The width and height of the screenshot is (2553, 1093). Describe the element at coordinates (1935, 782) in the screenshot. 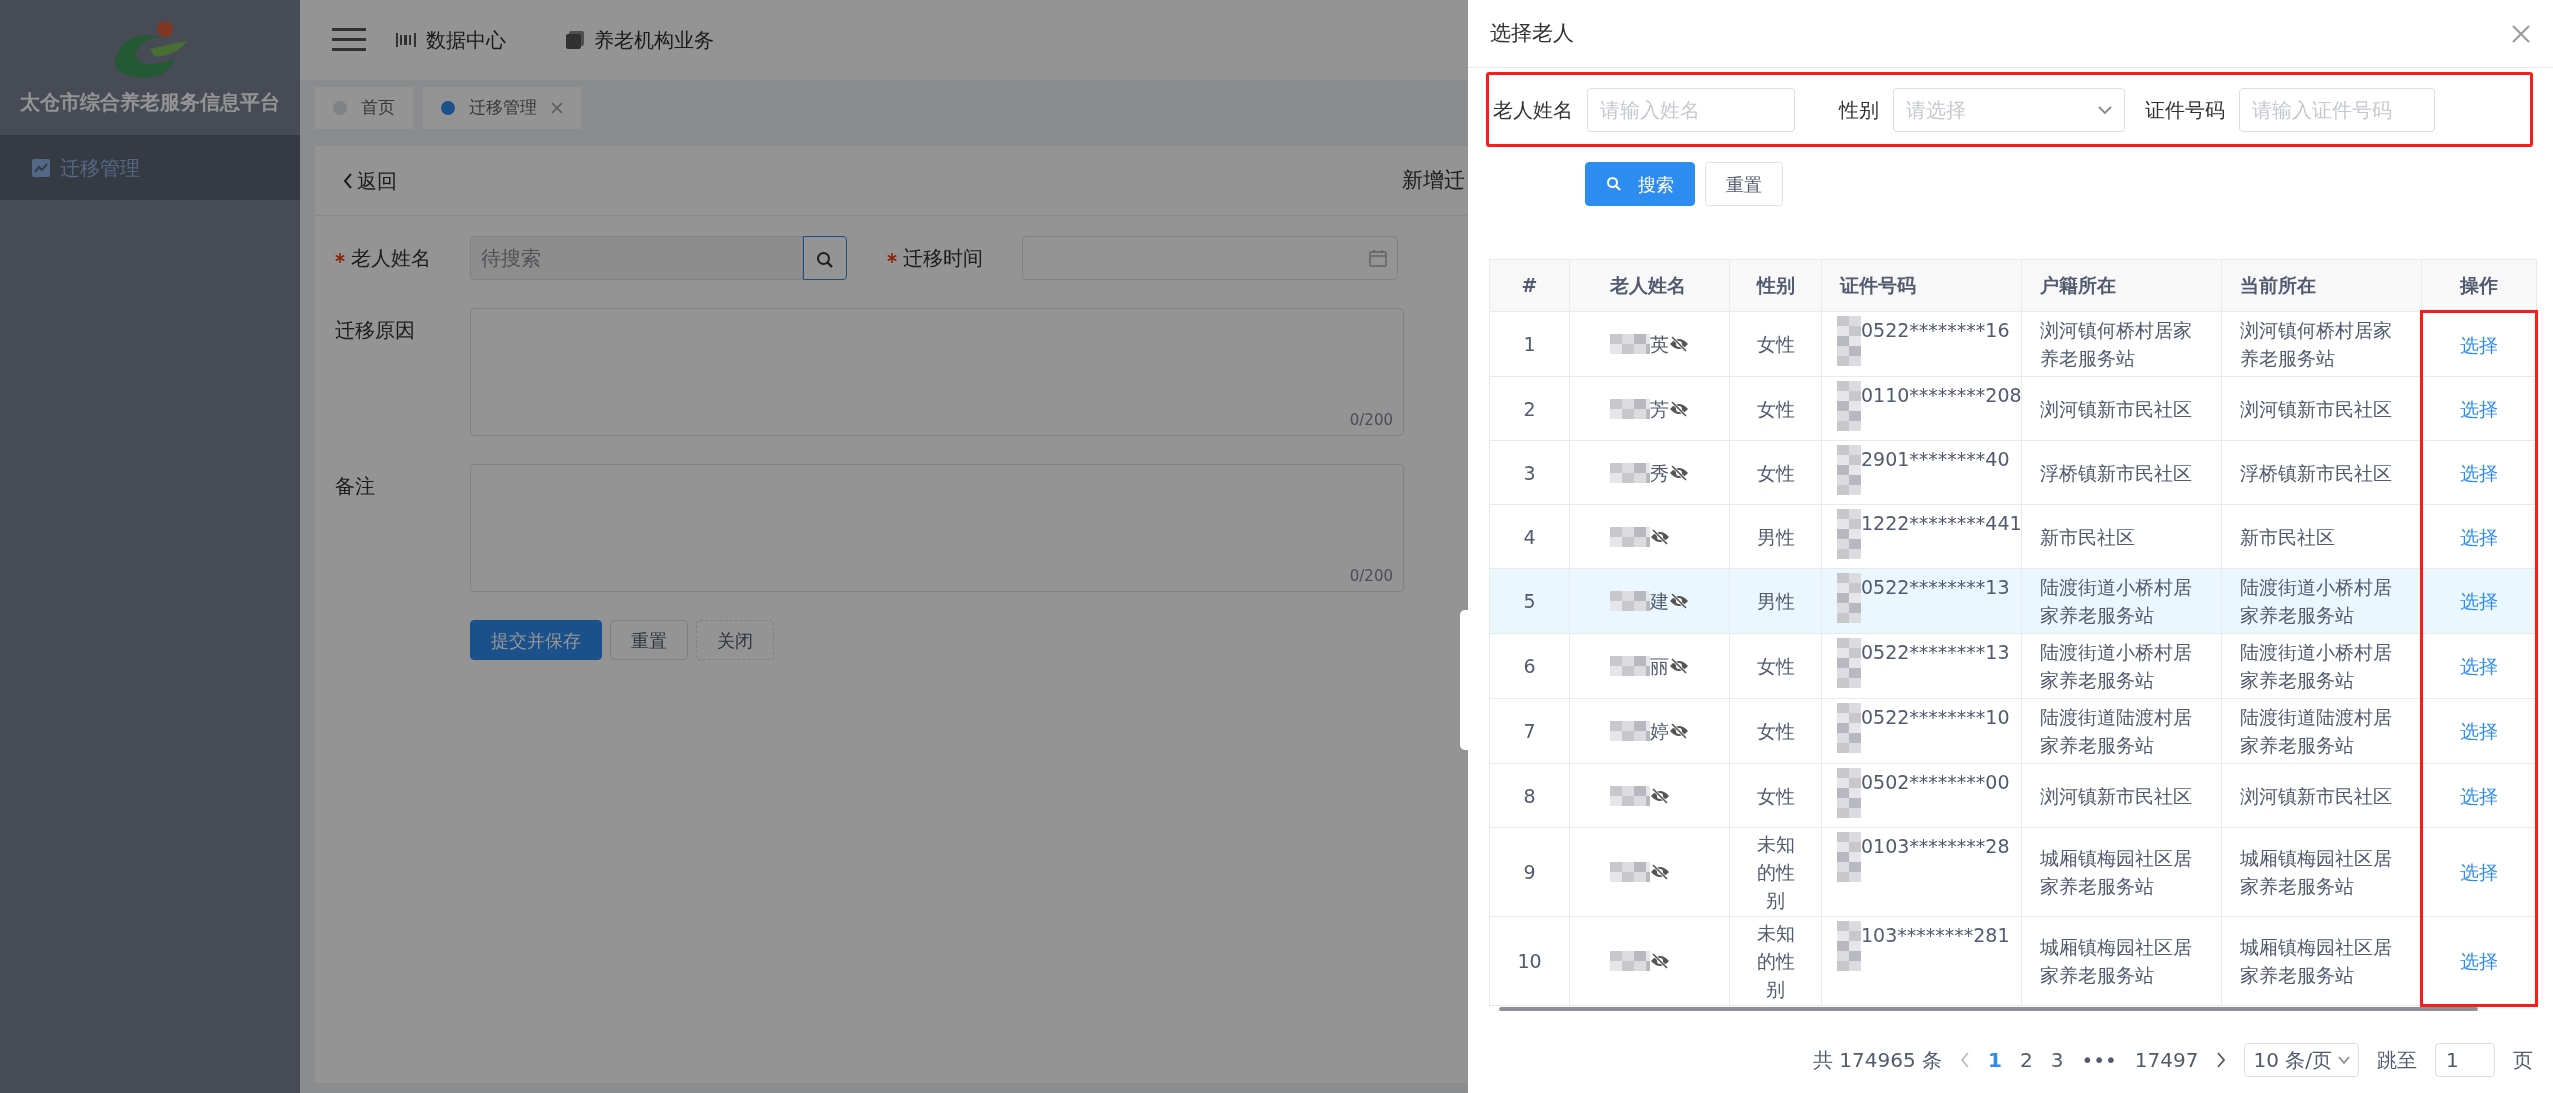

I see `table-cell-text: 0502********00` at that location.